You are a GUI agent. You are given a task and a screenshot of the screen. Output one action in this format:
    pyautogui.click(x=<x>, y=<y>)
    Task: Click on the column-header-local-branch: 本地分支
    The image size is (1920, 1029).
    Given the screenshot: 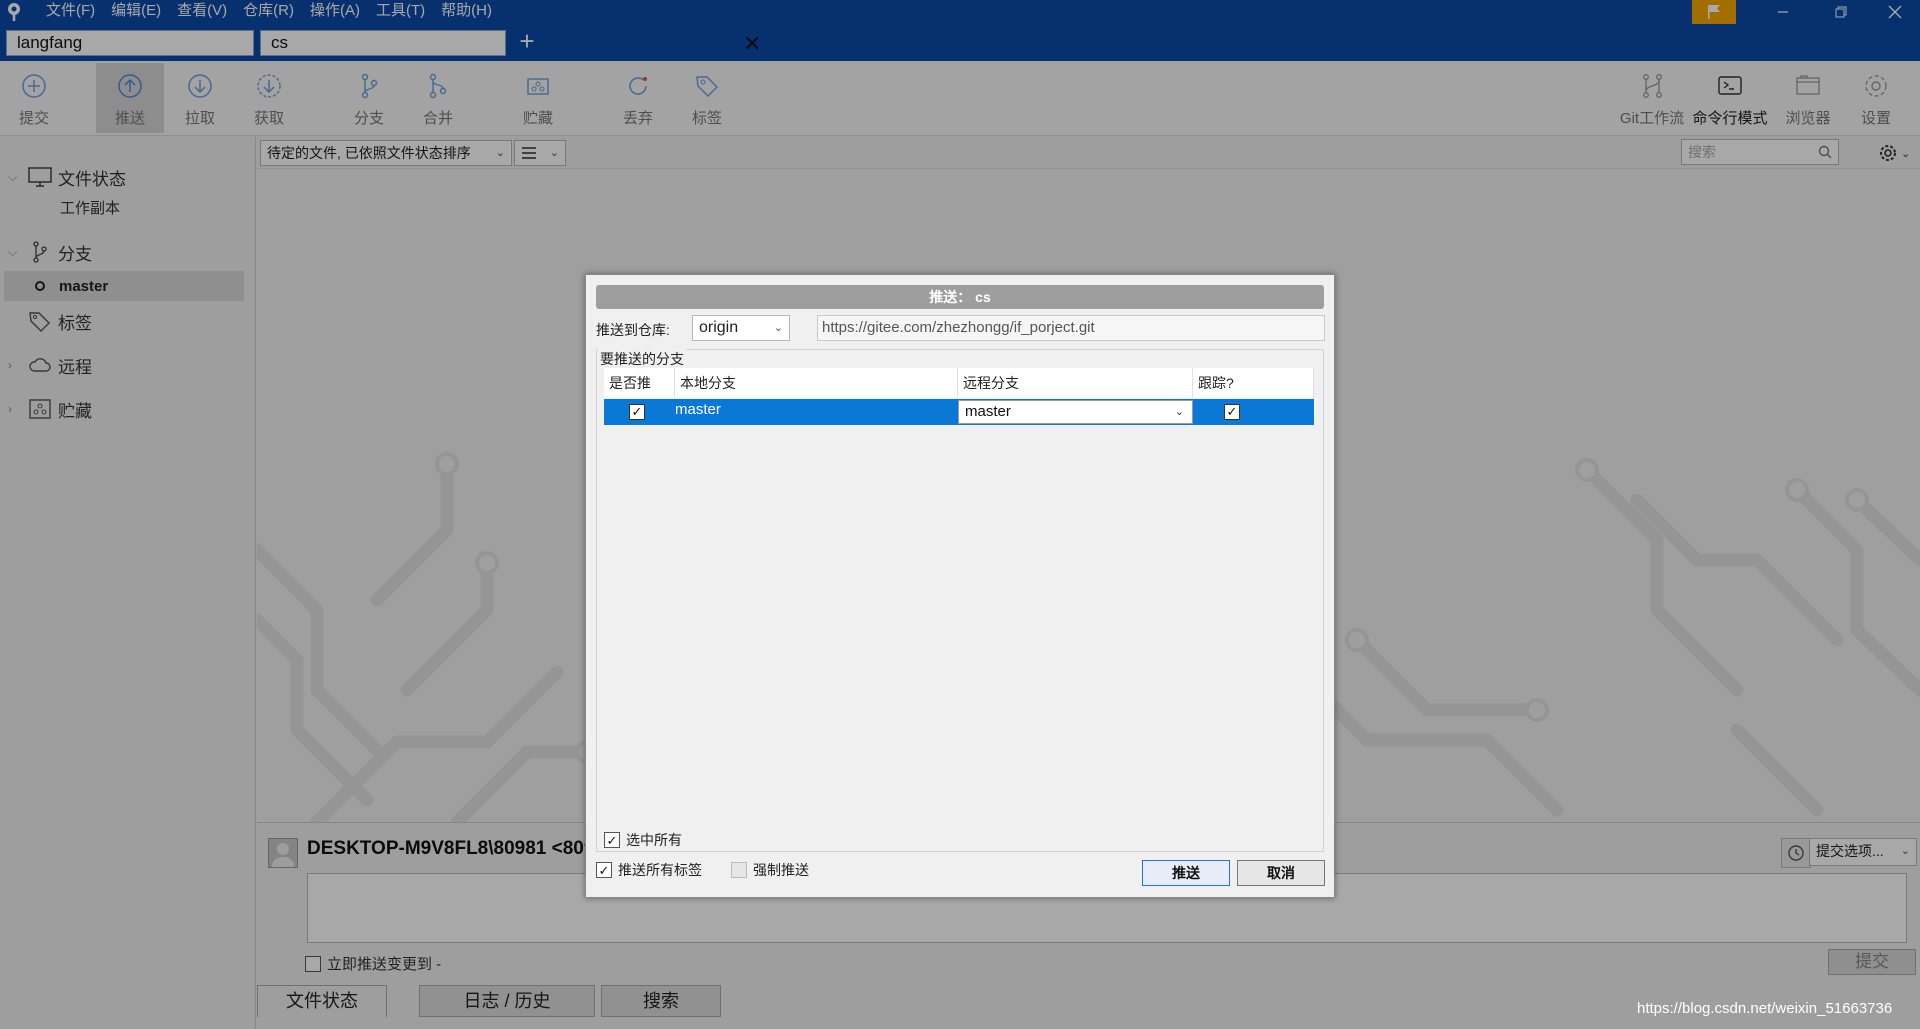 What is the action you would take?
    pyautogui.click(x=816, y=383)
    